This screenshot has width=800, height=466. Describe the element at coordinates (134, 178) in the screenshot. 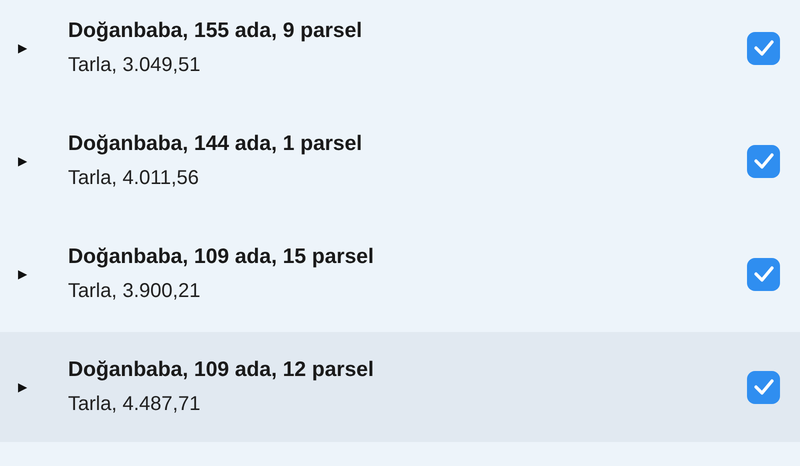

I see `parcel-detail: Tarla, 4.011,56` at that location.